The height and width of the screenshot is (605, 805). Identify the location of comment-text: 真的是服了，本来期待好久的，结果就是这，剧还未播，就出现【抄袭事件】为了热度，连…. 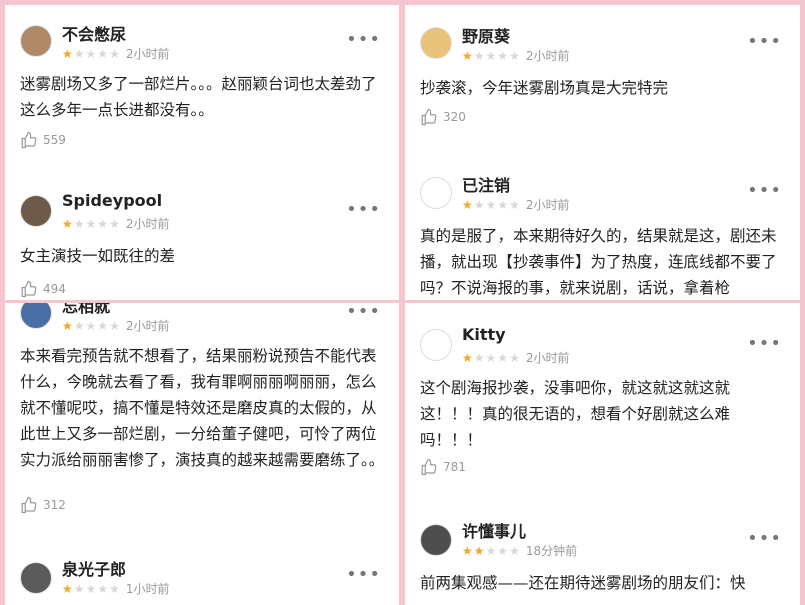
(598, 262).